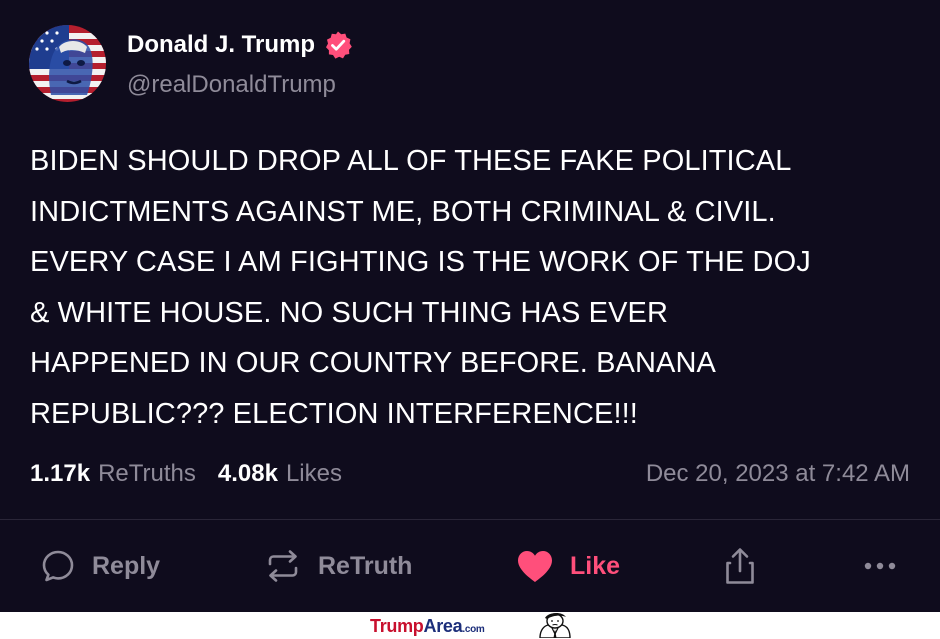 This screenshot has height=639, width=940. What do you see at coordinates (221, 45) in the screenshot?
I see `author-display-name: Donald J. Trump` at bounding box center [221, 45].